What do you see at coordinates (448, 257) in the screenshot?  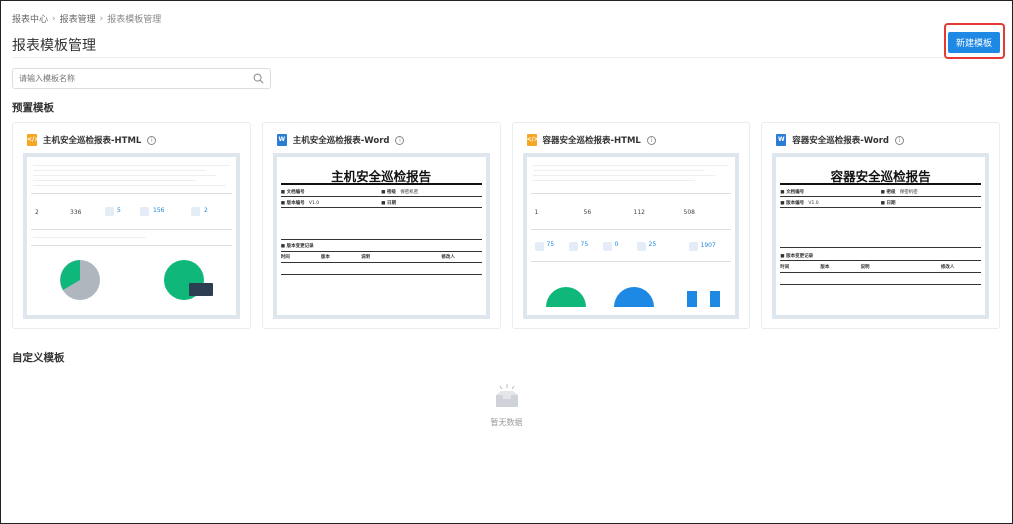 I see `preview-col: 修改人` at bounding box center [448, 257].